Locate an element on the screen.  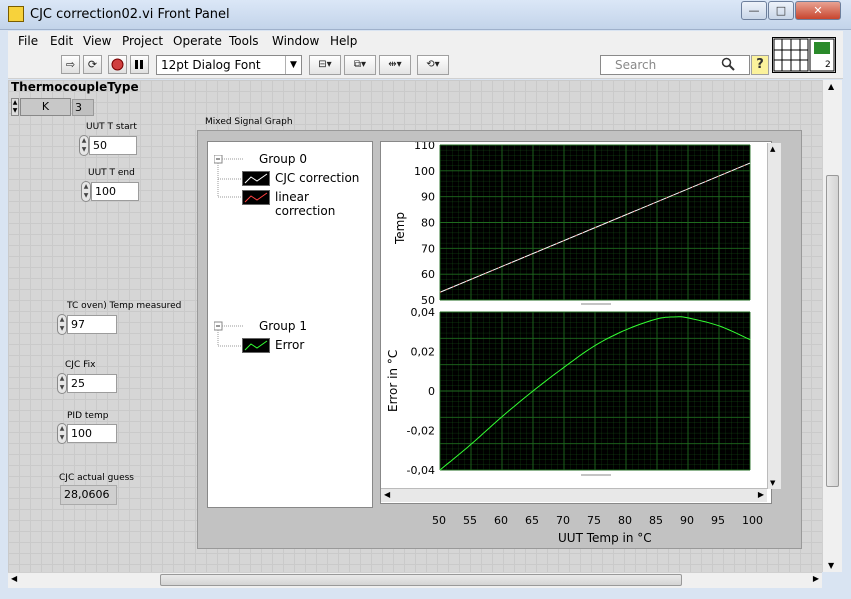
y-tick-label: 90 is located at coordinates (428, 197).